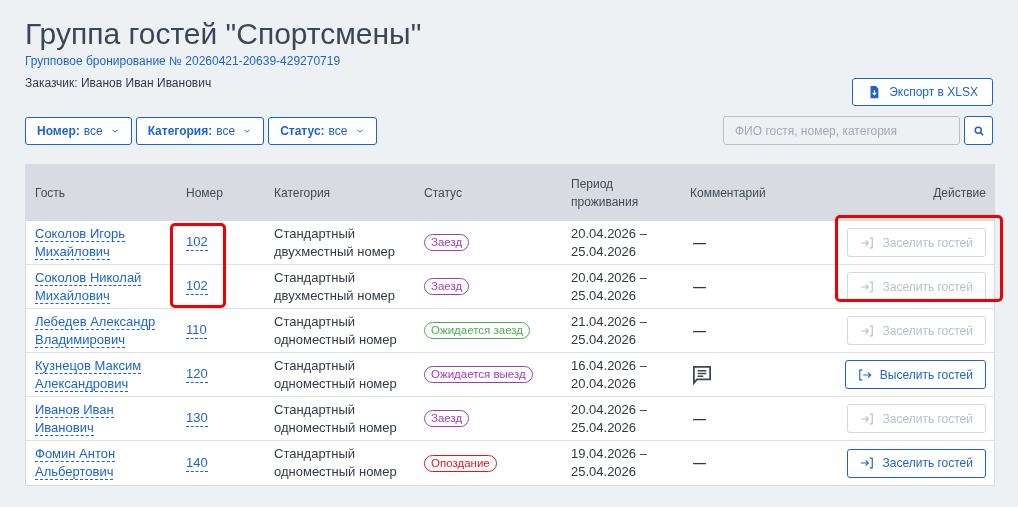 The image size is (1018, 507). What do you see at coordinates (605, 193) in the screenshot?
I see `column-header: Период проживания` at bounding box center [605, 193].